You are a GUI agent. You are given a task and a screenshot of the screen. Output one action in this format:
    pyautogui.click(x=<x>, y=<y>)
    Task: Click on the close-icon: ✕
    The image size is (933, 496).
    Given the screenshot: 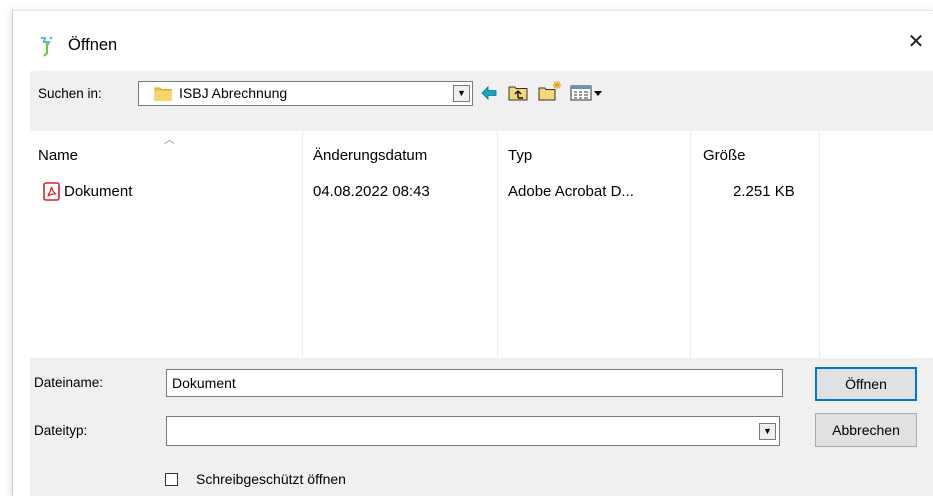 What is the action you would take?
    pyautogui.click(x=916, y=42)
    